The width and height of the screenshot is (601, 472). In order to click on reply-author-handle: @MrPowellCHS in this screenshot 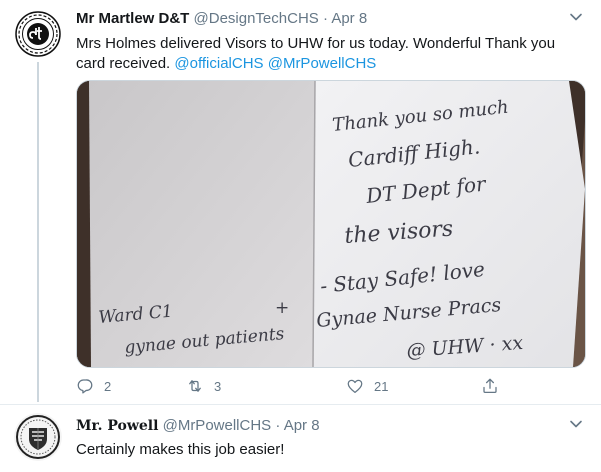, I will do `click(217, 425)`.